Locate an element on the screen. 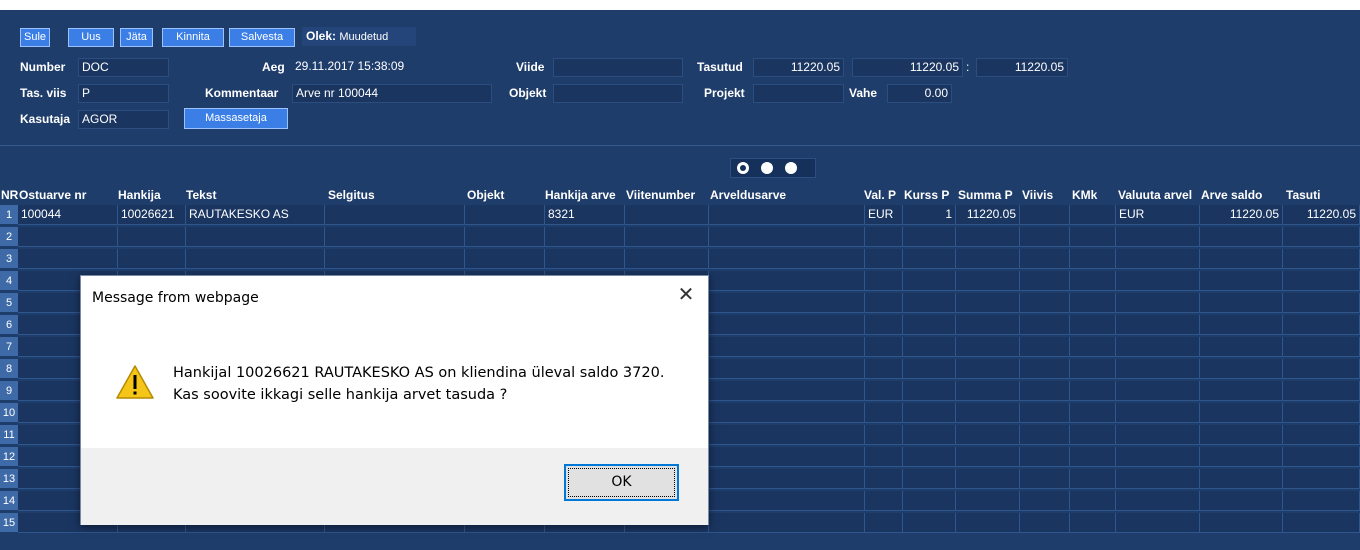 The width and height of the screenshot is (1360, 550). kasutaja-field: AGOR is located at coordinates (123, 119).